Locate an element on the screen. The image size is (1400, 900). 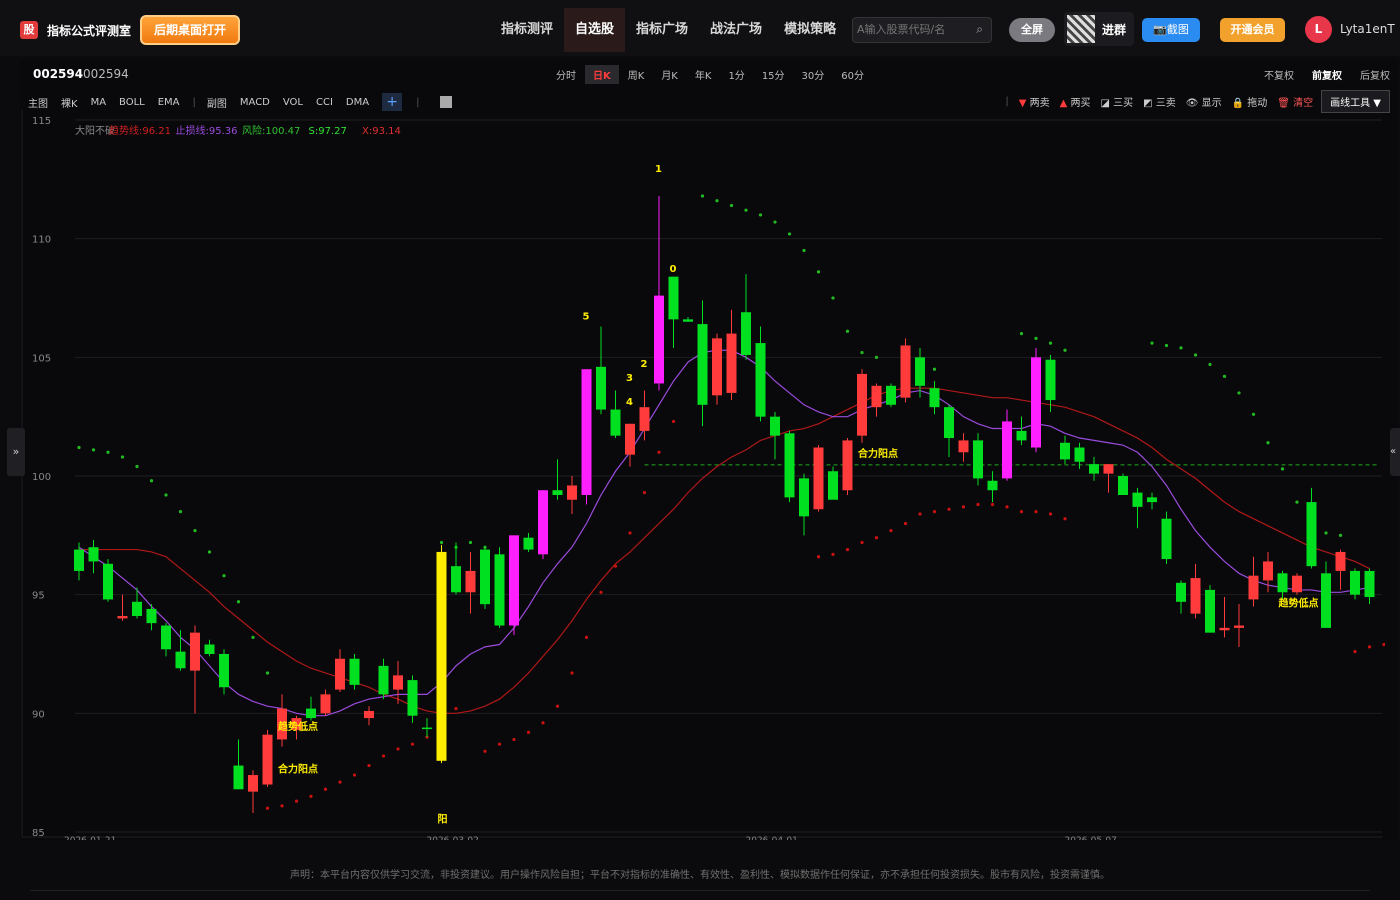
signal-tool: 🔒 拖动 is located at coordinates (1250, 101).